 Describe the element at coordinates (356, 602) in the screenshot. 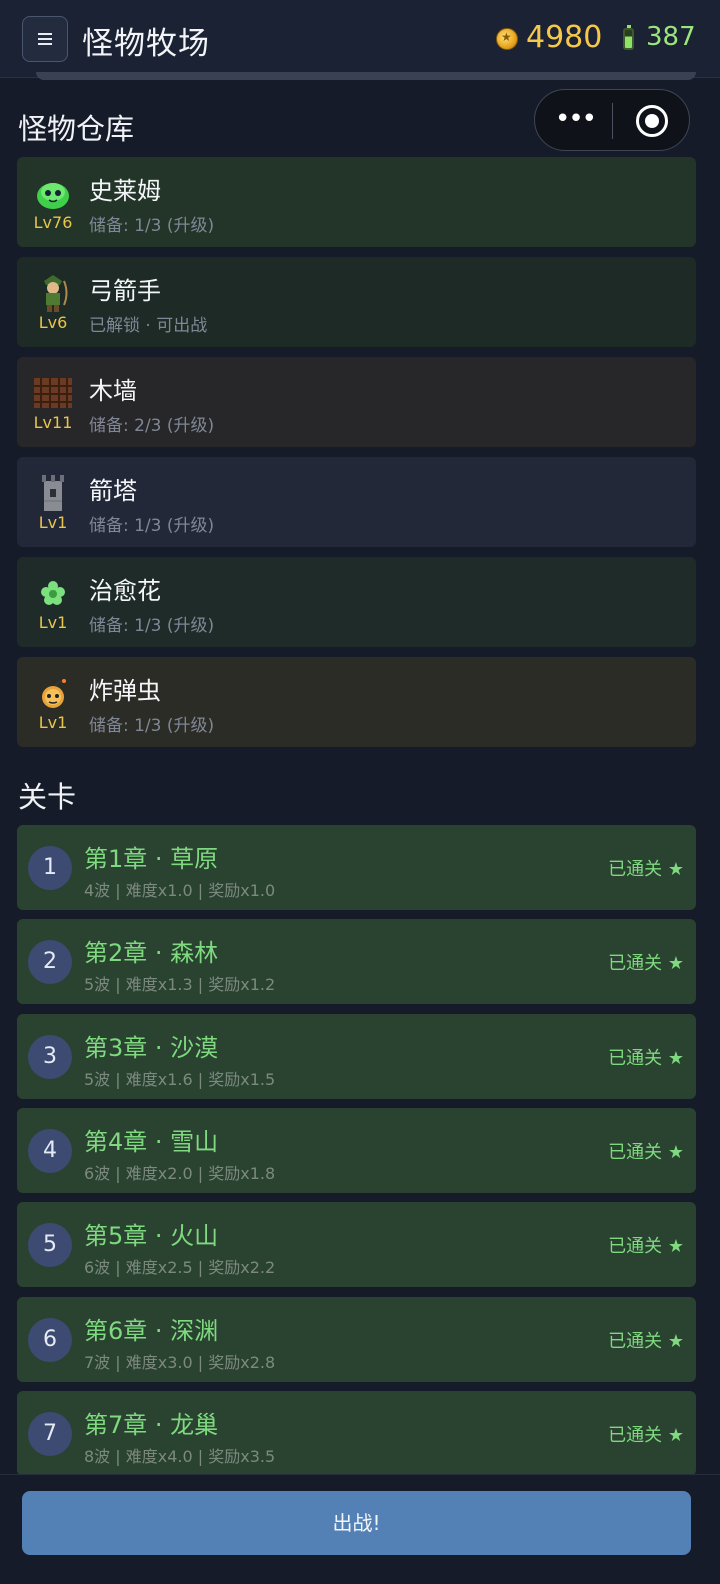

I see `monster-card: Lv1 治愈花储备: 1/3 (升级)` at that location.